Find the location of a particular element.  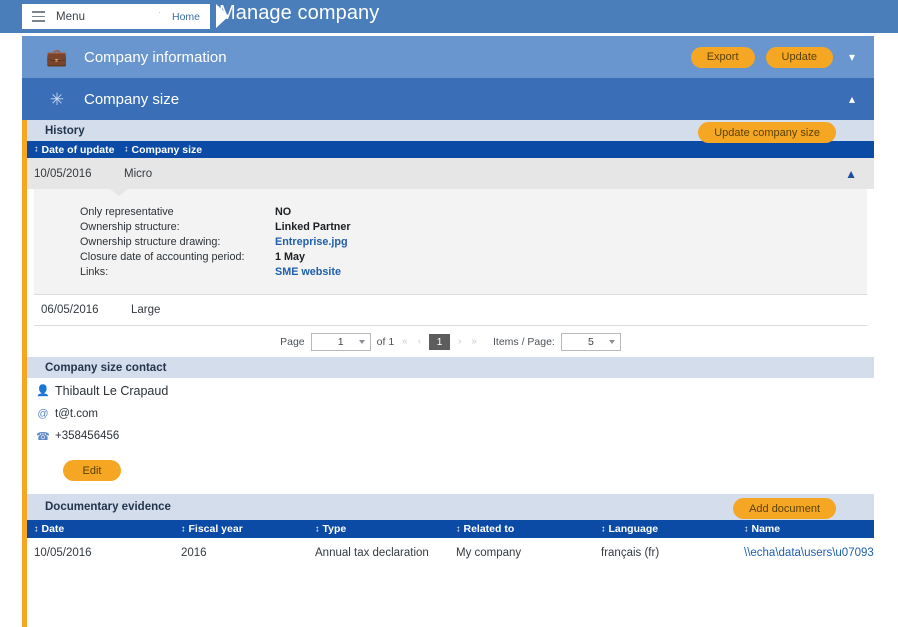

documents-section-header: Documentary evidence Add document is located at coordinates (450, 507).